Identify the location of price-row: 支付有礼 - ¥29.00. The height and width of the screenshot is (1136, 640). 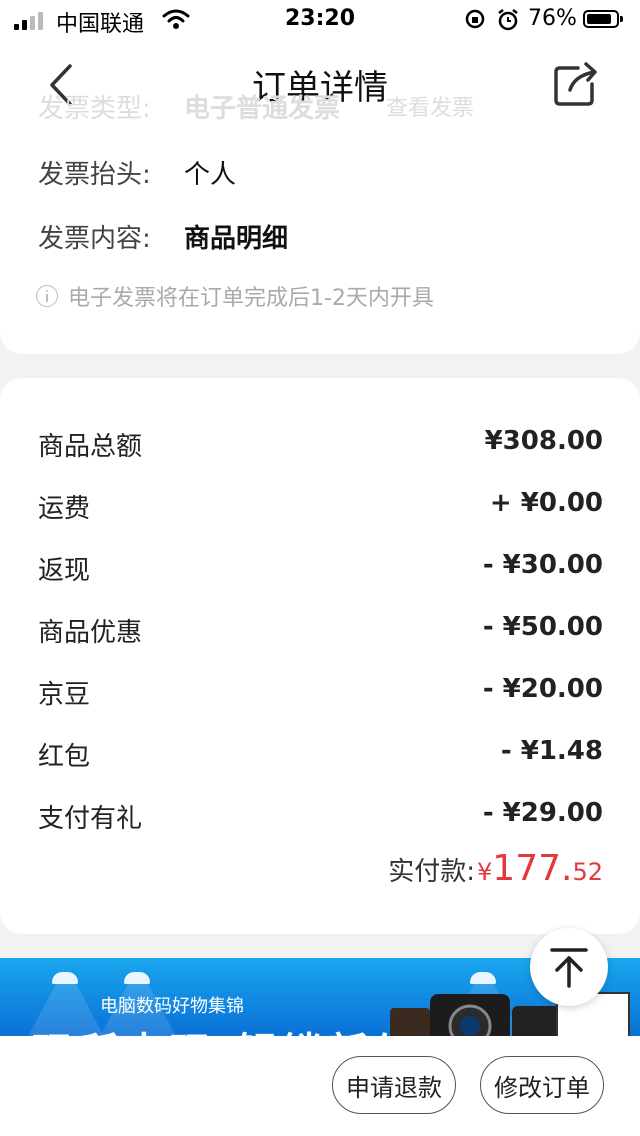
(320, 818).